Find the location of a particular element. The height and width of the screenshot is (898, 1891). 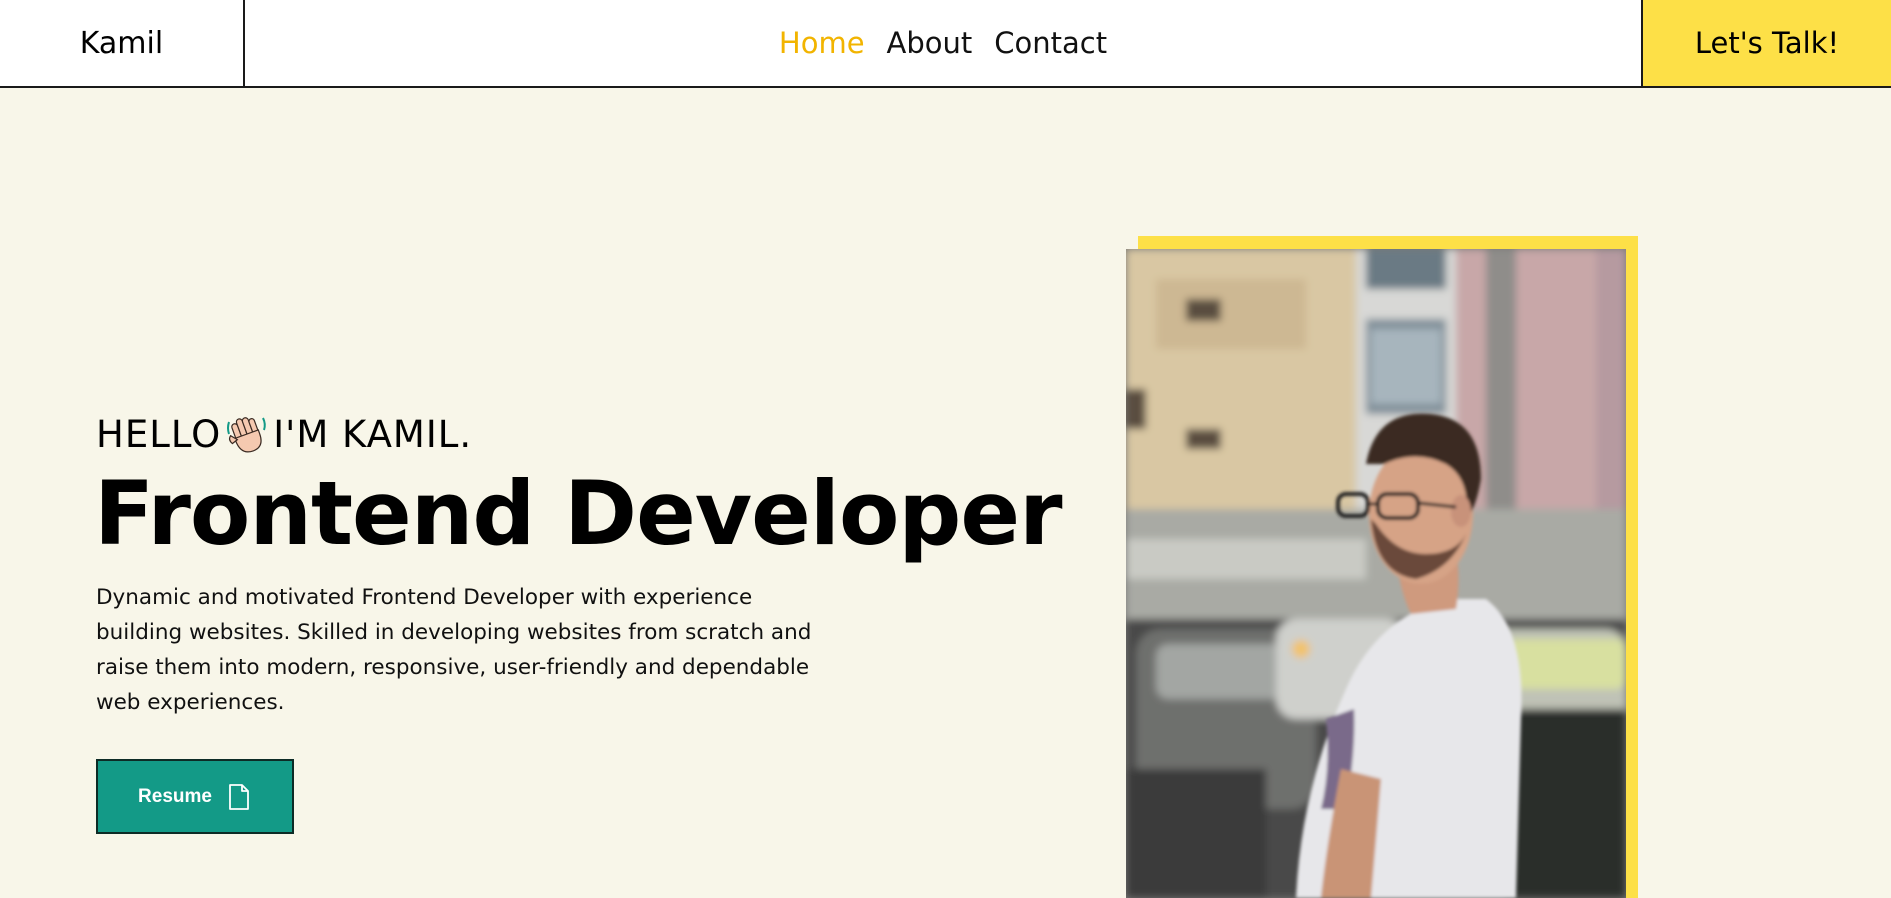

main-nav: Home About Contact is located at coordinates (943, 43).